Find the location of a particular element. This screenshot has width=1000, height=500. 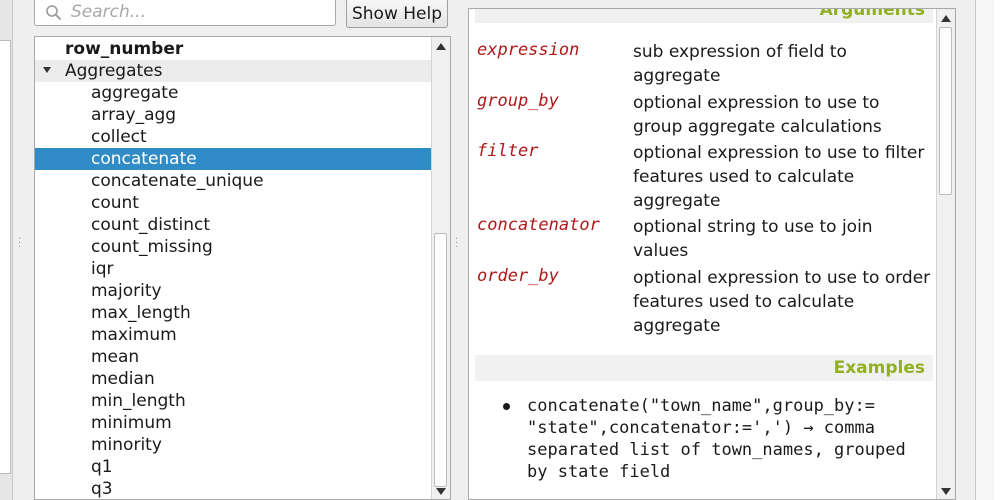

show-help-button: Show Help is located at coordinates (397, 14).